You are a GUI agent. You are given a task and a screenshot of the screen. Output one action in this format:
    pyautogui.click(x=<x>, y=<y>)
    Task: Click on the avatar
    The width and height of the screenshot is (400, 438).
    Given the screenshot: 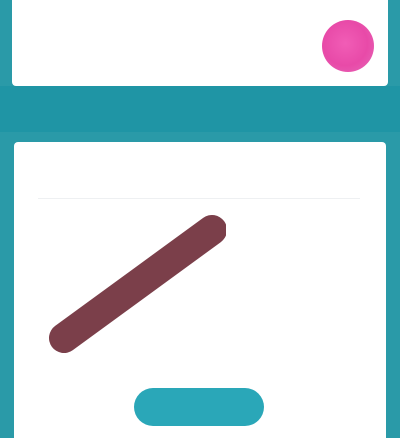 What is the action you would take?
    pyautogui.click(x=348, y=46)
    